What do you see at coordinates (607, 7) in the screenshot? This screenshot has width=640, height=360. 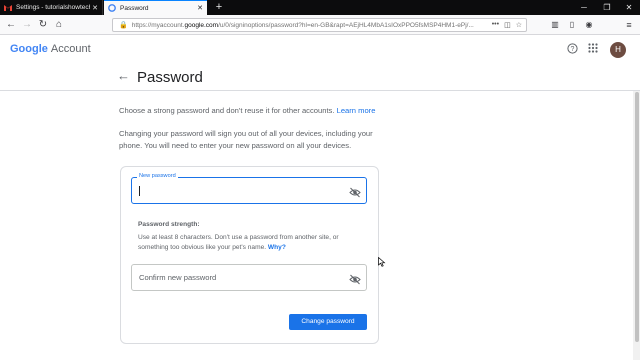 I see `maximize-icon: ❐` at bounding box center [607, 7].